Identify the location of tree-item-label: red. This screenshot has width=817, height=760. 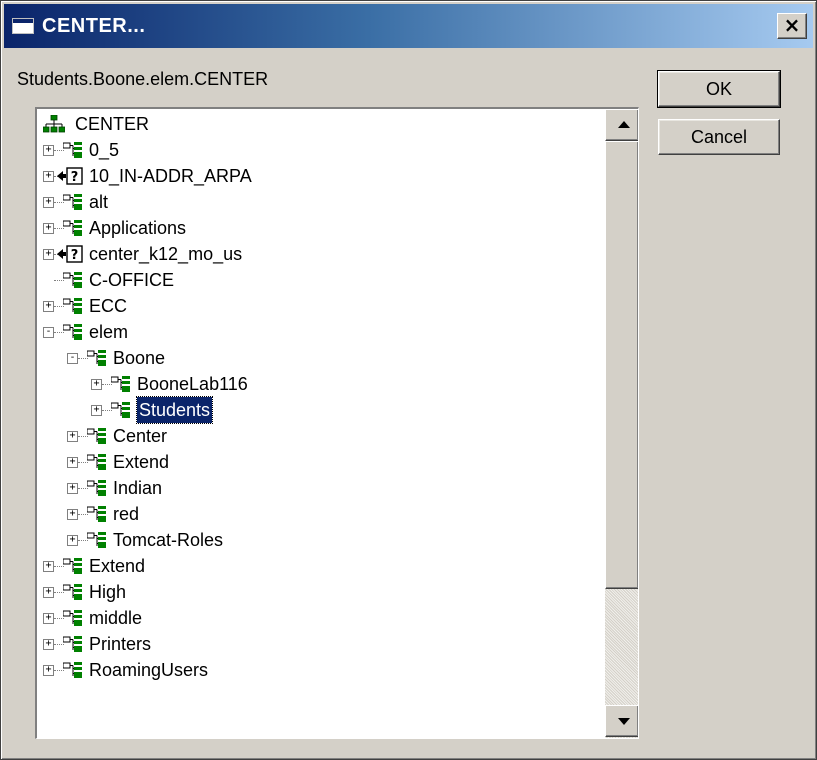
(126, 514).